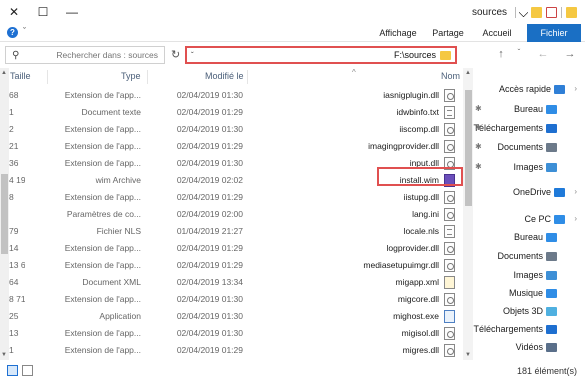 This screenshot has height=382, width=585. I want to click on nav-item: Musique, so click(529, 294).